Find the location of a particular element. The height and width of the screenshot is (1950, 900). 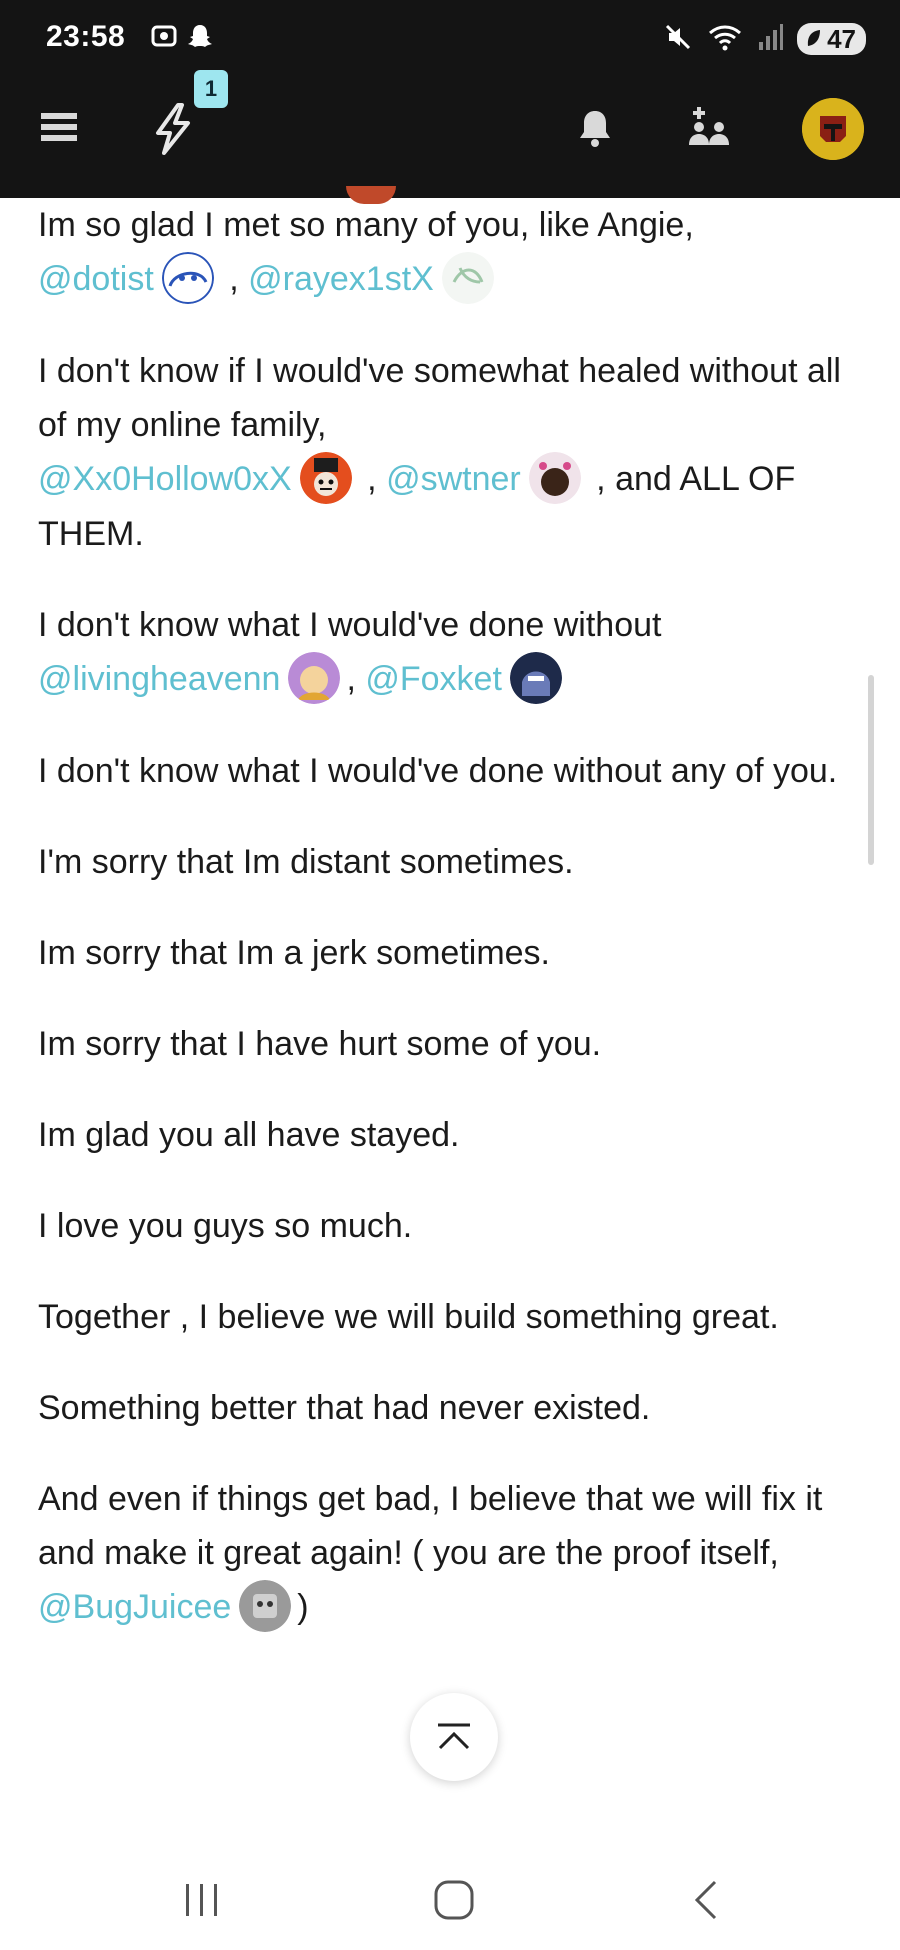

activity-button is located at coordinates (172, 129).